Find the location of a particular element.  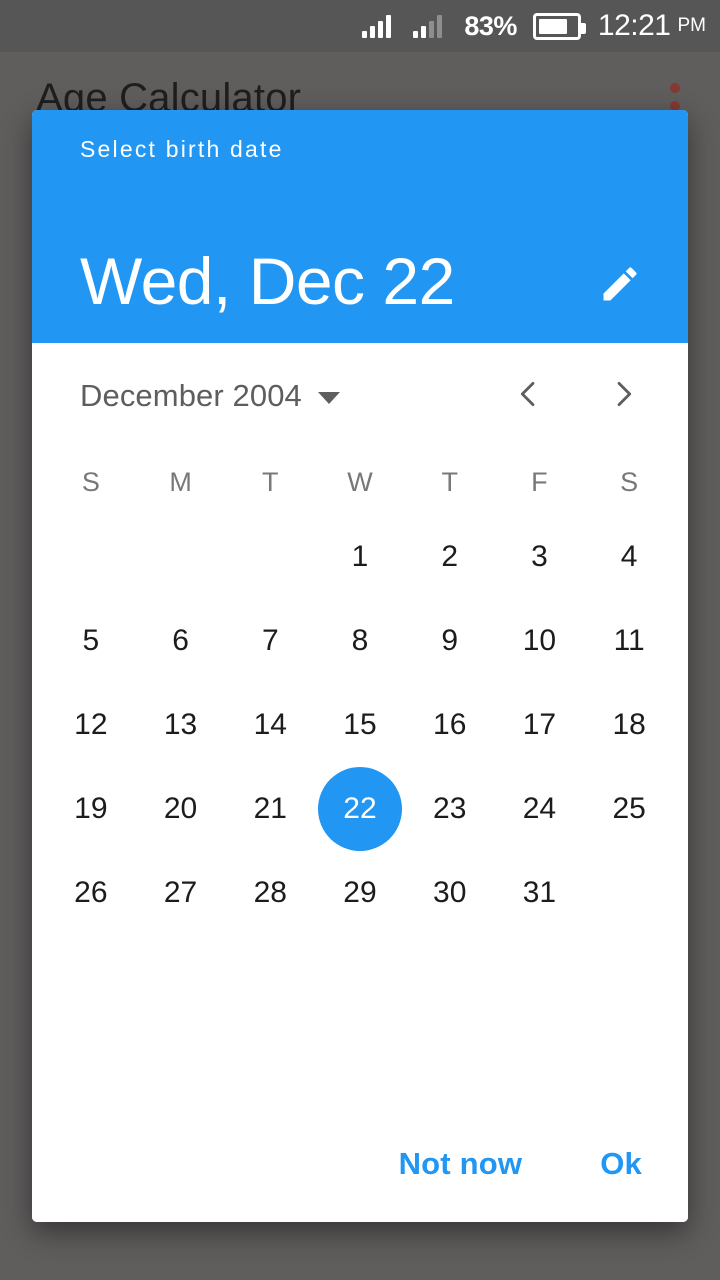

chevron-right-icon is located at coordinates (624, 396).